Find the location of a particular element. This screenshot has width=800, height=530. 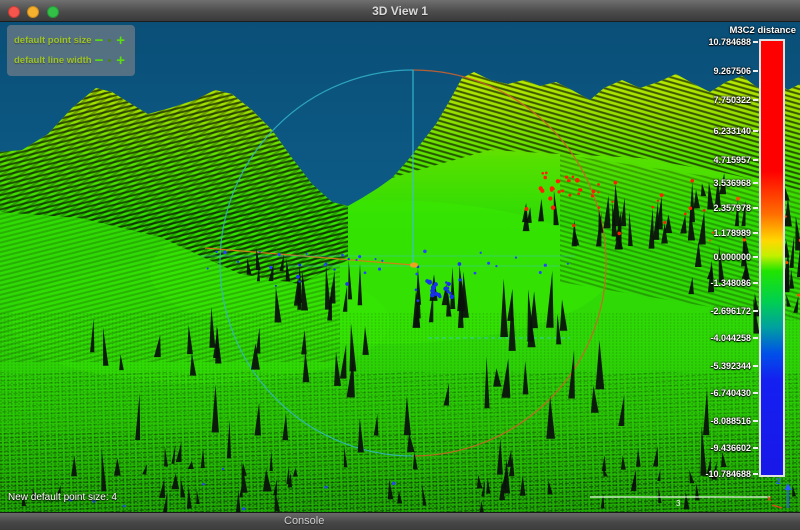

console-title: Console is located at coordinates (304, 521).